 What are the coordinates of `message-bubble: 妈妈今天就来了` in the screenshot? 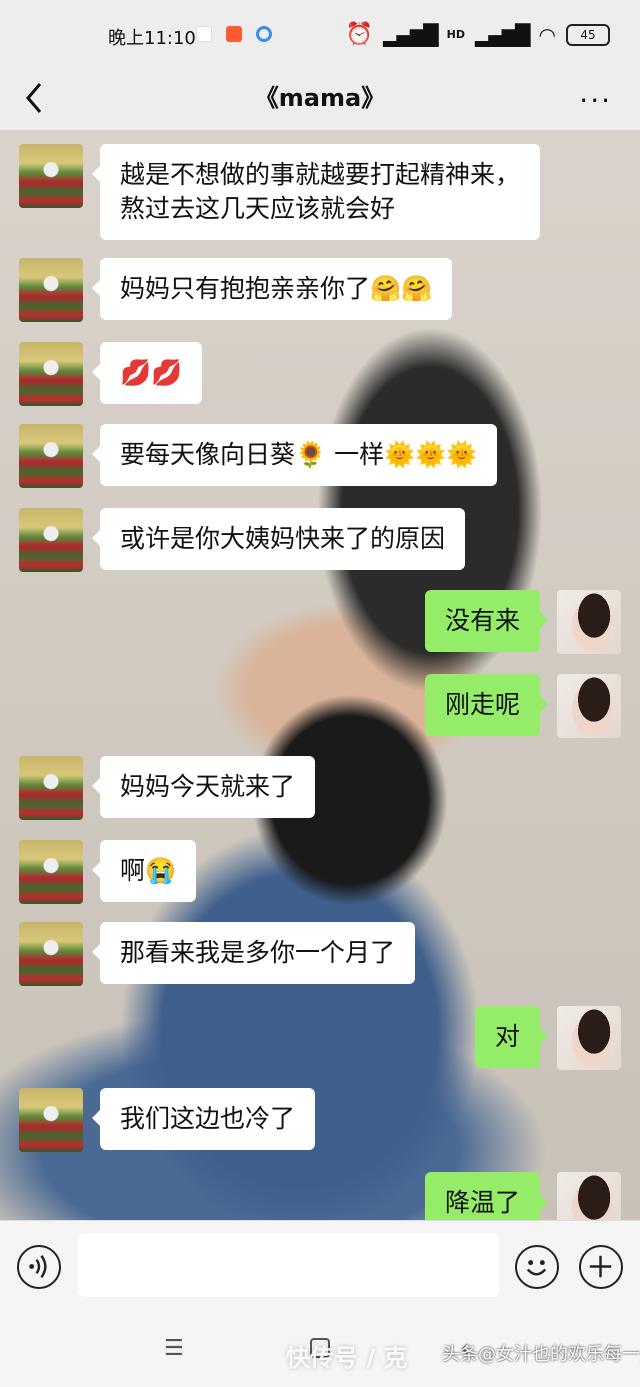 It's located at (203, 787).